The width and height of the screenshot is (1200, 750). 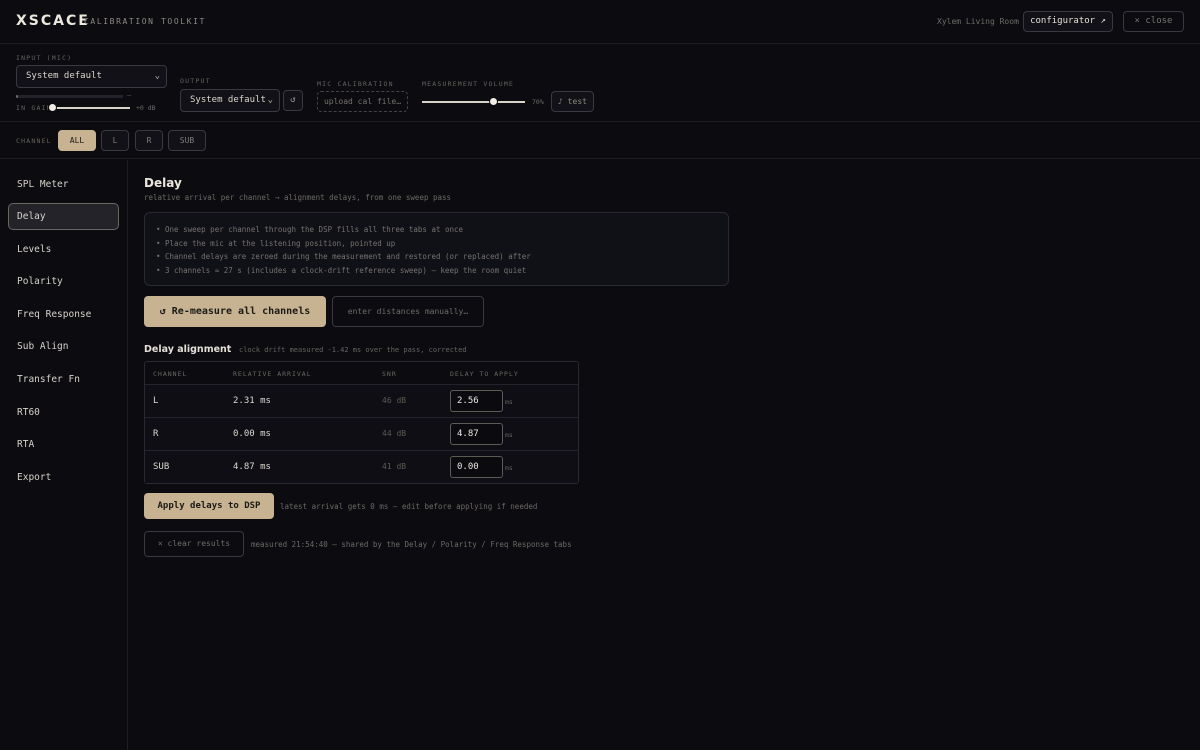 What do you see at coordinates (572, 101) in the screenshot?
I see `test-tone-button: ♪ test` at bounding box center [572, 101].